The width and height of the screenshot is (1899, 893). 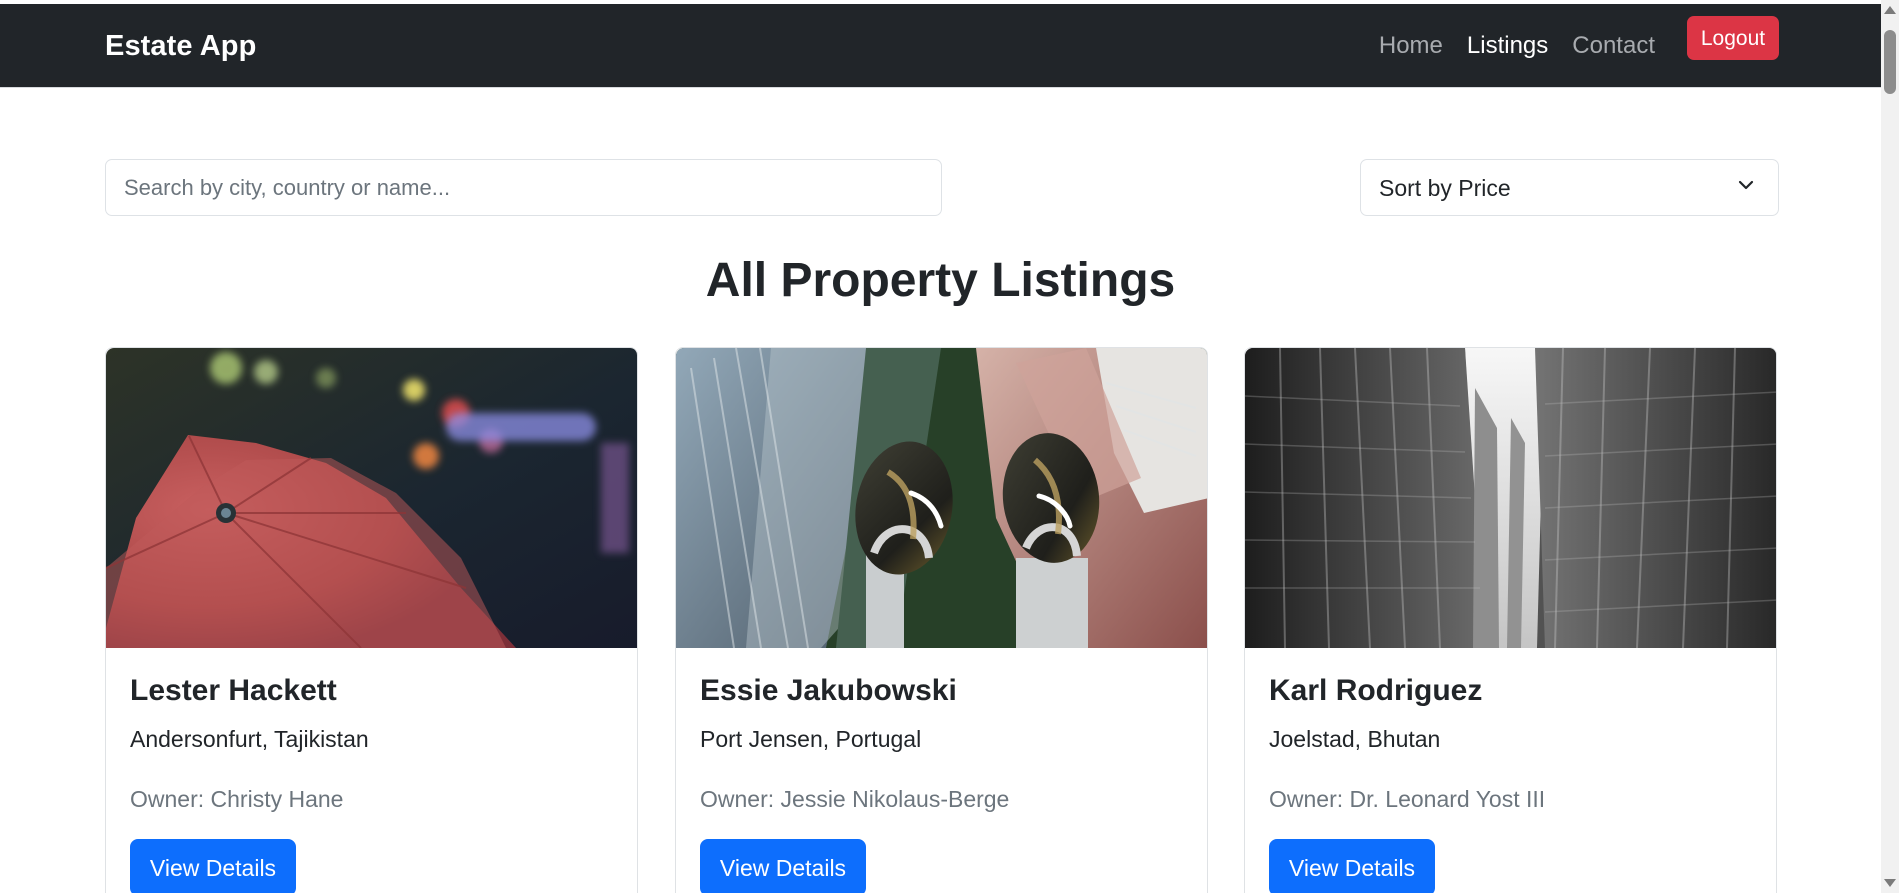 What do you see at coordinates (1890, 883) in the screenshot?
I see `scroll-down-icon` at bounding box center [1890, 883].